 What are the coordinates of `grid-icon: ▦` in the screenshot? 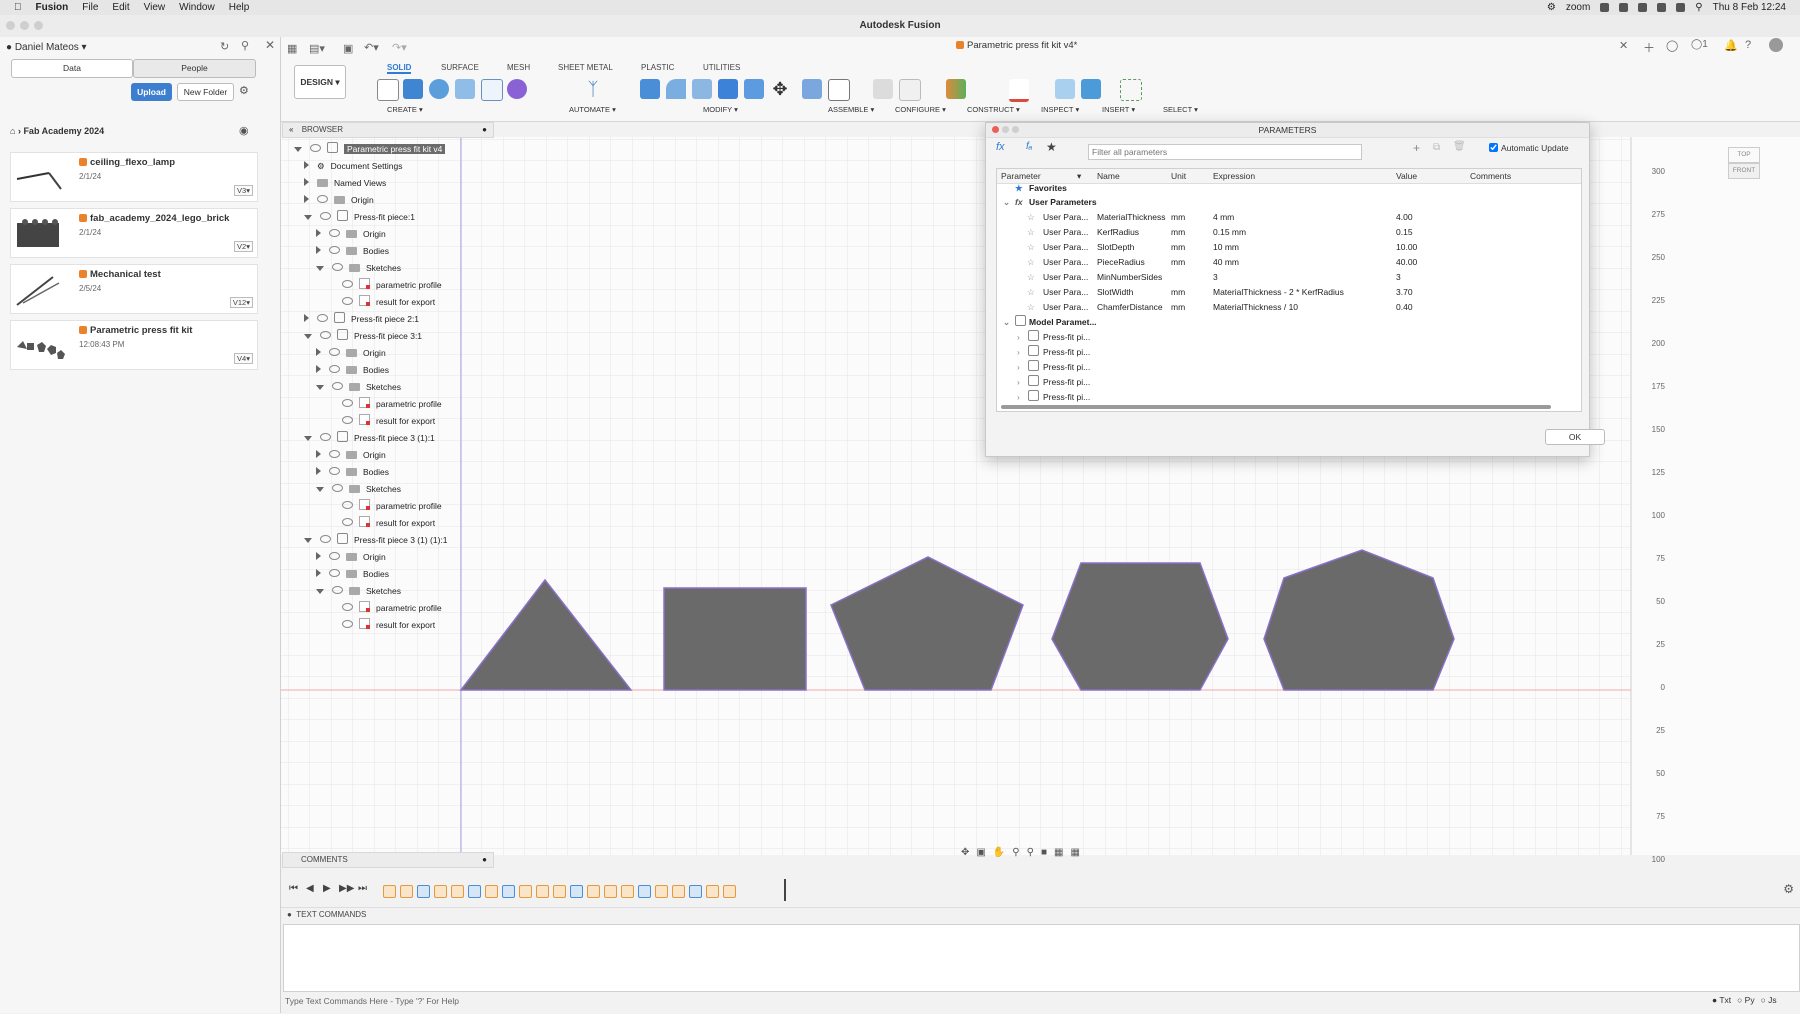 It's located at (292, 48).